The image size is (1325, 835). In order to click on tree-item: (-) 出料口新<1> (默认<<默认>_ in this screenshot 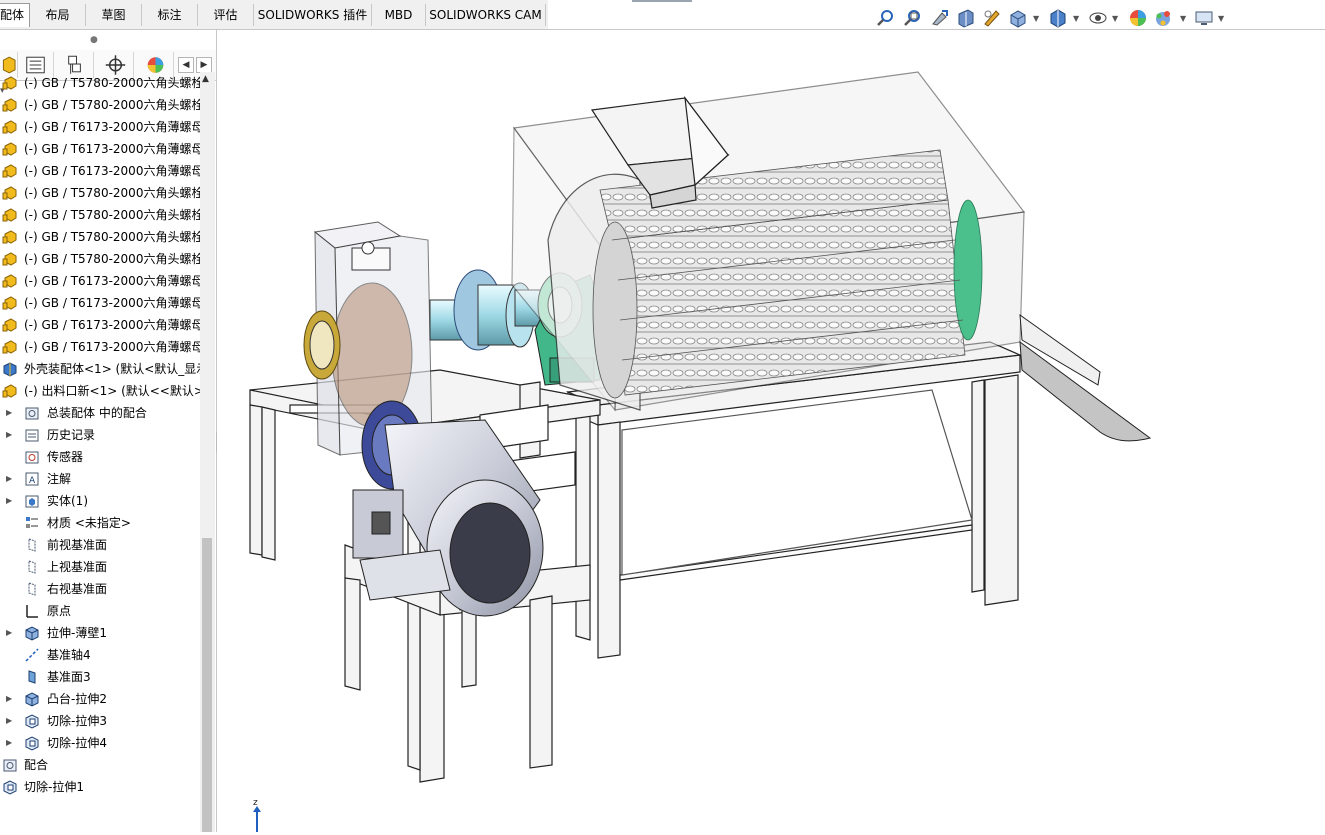, I will do `click(100, 391)`.